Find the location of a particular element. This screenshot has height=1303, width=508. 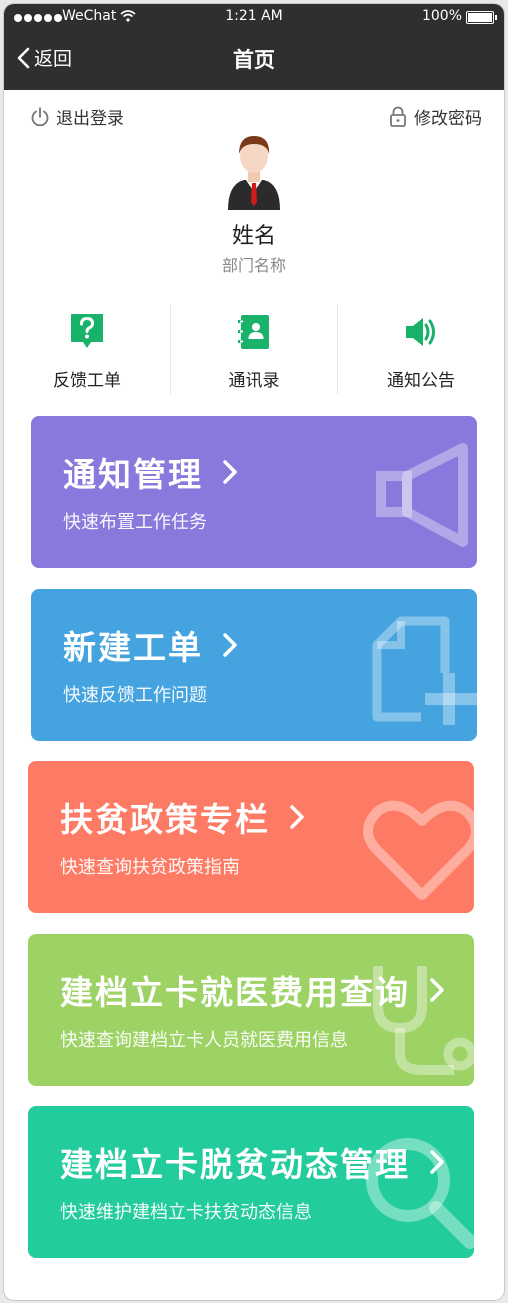

lock-icon is located at coordinates (398, 116).